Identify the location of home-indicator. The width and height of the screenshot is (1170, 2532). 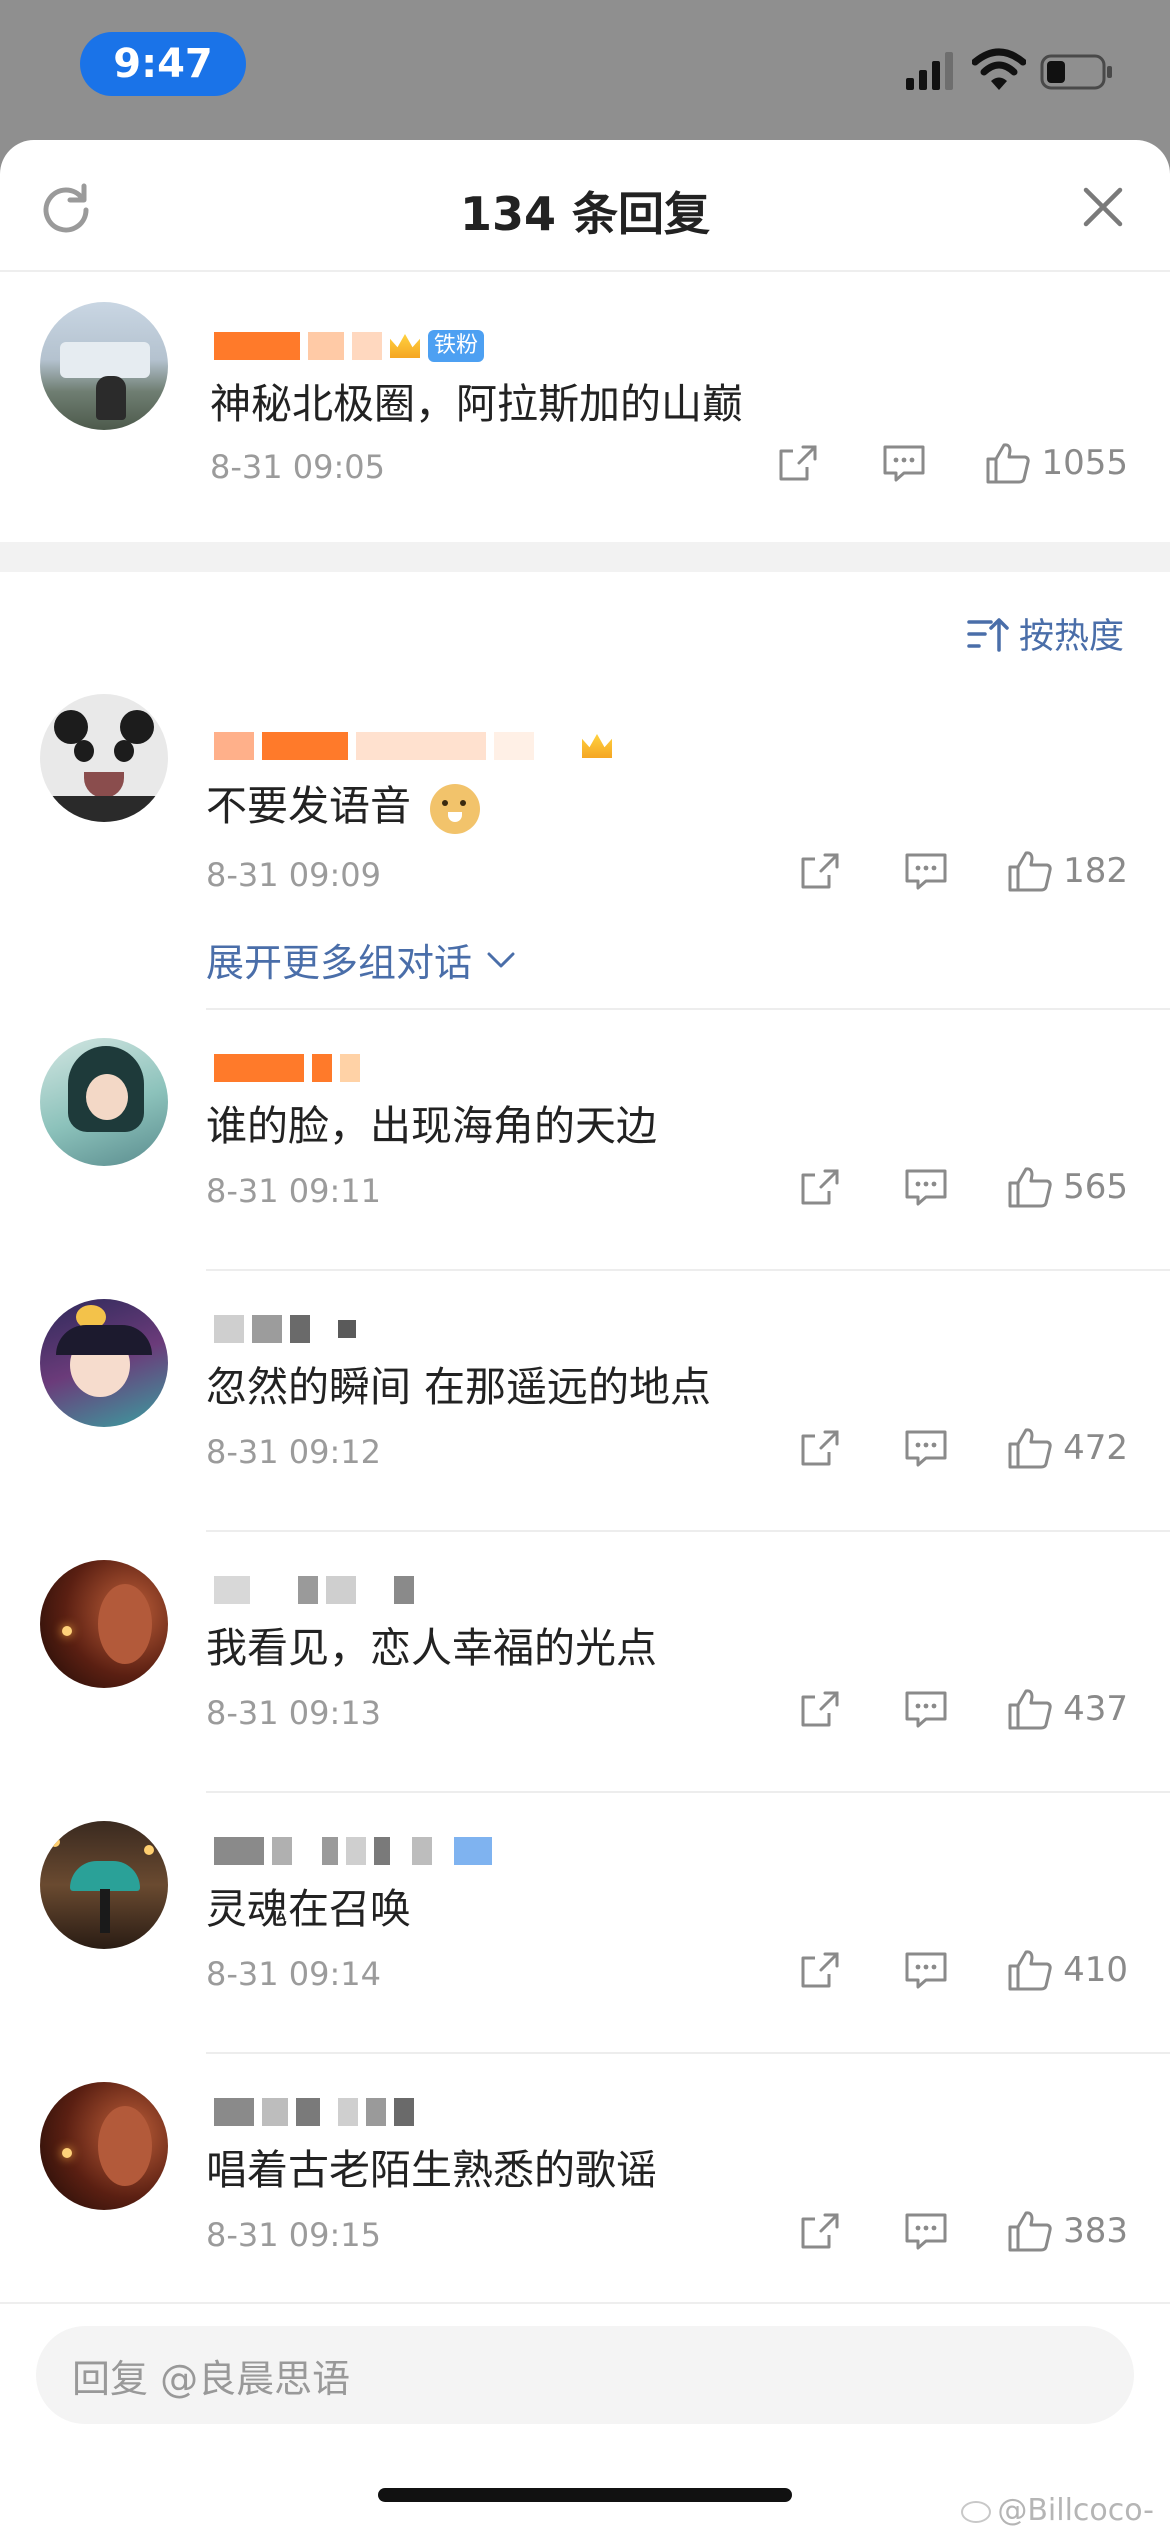
(585, 2495).